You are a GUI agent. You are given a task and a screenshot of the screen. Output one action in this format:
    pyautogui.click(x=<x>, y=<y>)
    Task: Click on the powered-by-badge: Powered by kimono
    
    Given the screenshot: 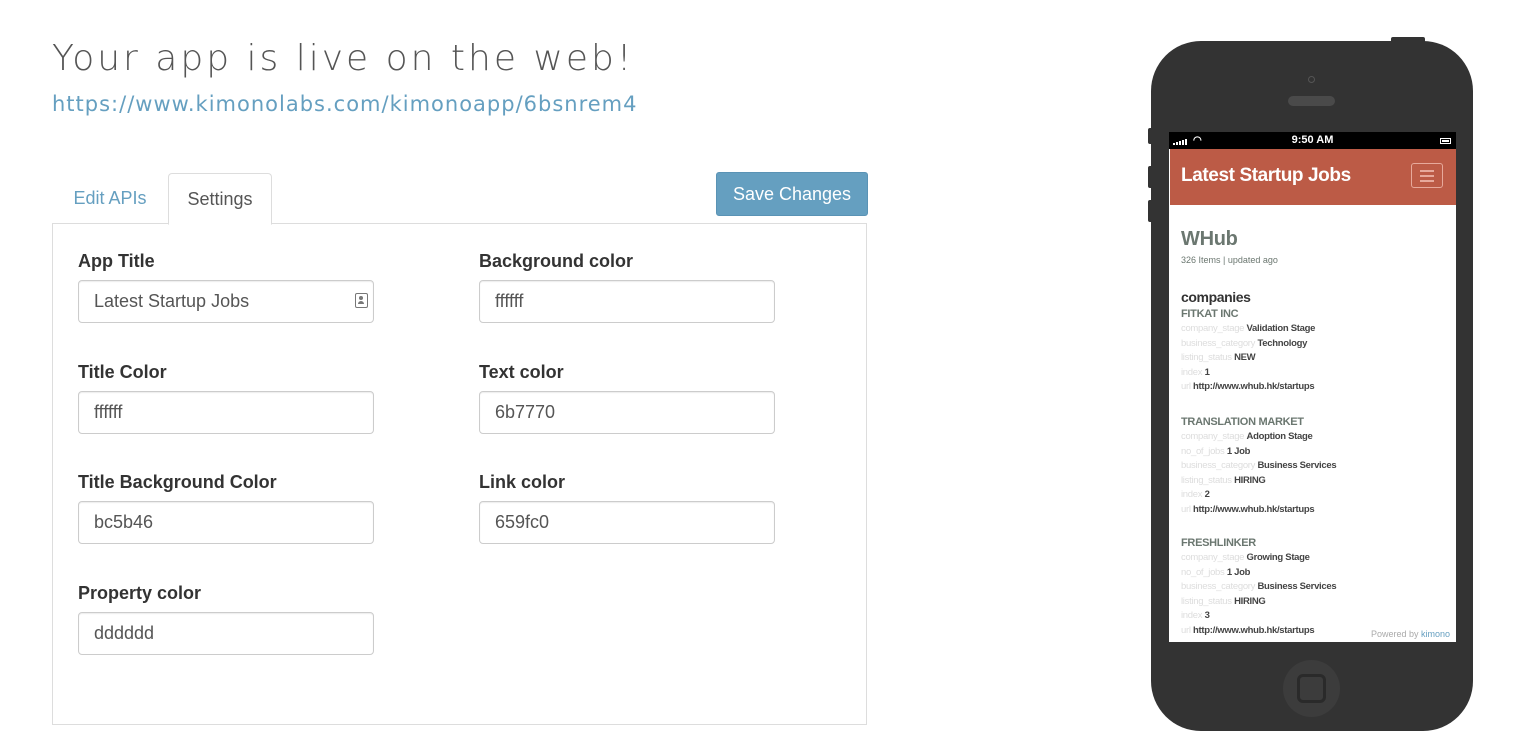 What is the action you would take?
    pyautogui.click(x=1410, y=634)
    